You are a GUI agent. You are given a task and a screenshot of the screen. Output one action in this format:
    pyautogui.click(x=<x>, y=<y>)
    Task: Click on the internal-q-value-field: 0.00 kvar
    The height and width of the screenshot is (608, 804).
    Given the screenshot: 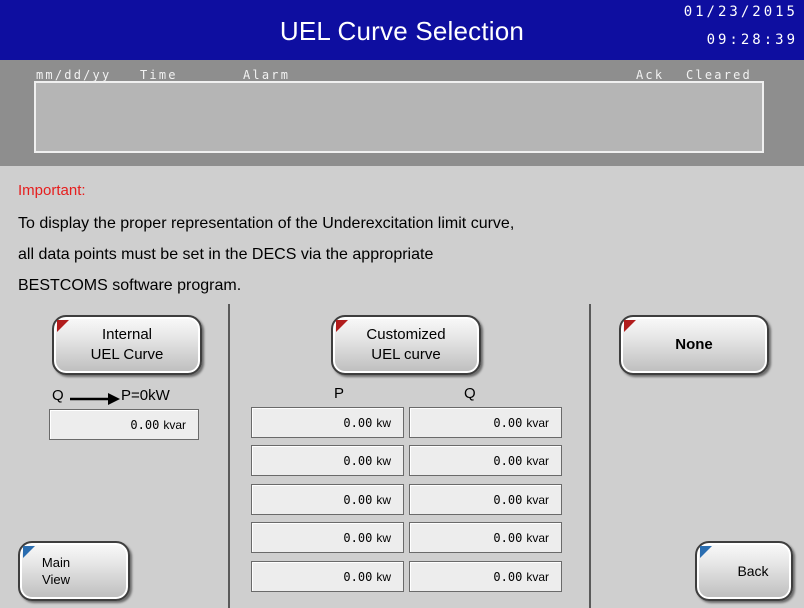 What is the action you would take?
    pyautogui.click(x=124, y=424)
    